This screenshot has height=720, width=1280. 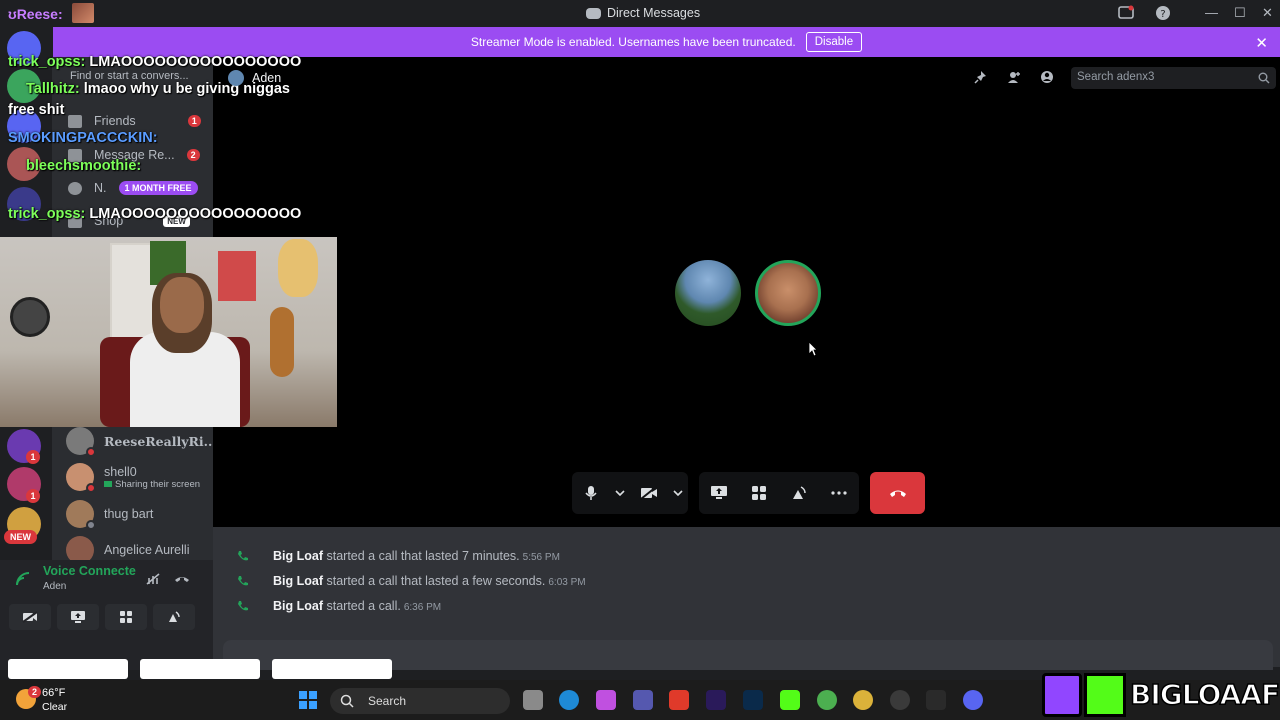 What do you see at coordinates (834, 42) in the screenshot?
I see `disable-streamer-mode-button: Disable` at bounding box center [834, 42].